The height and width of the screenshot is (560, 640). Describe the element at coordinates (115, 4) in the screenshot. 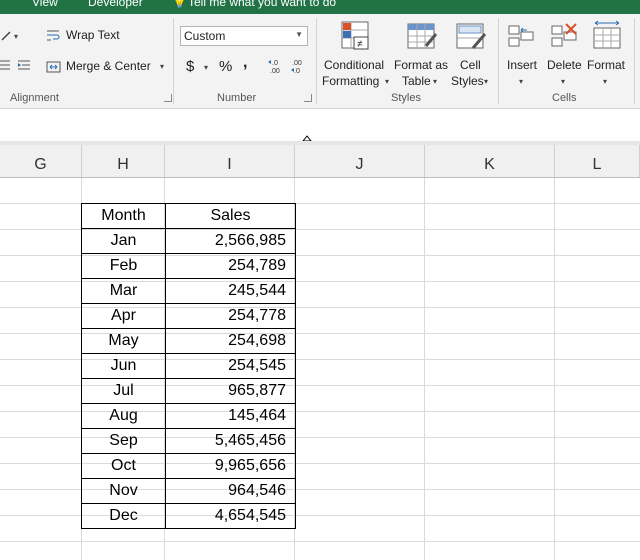

I see `tab-developer: Developer` at that location.